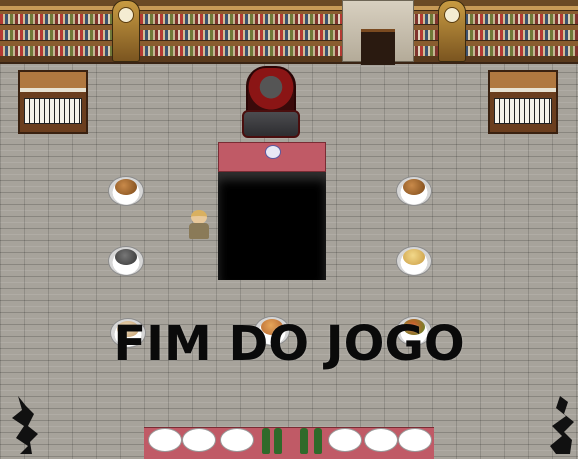 This screenshot has width=578, height=459. Describe the element at coordinates (270, 102) in the screenshot. I see `throne` at that location.